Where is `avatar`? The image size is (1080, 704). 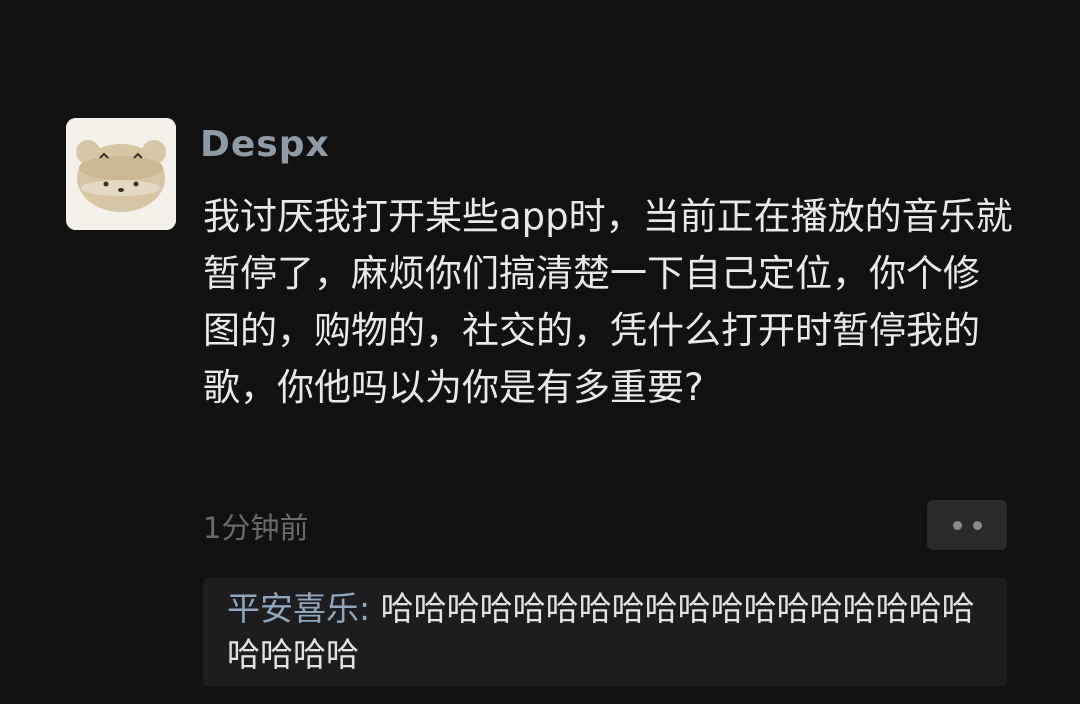
avatar is located at coordinates (121, 174).